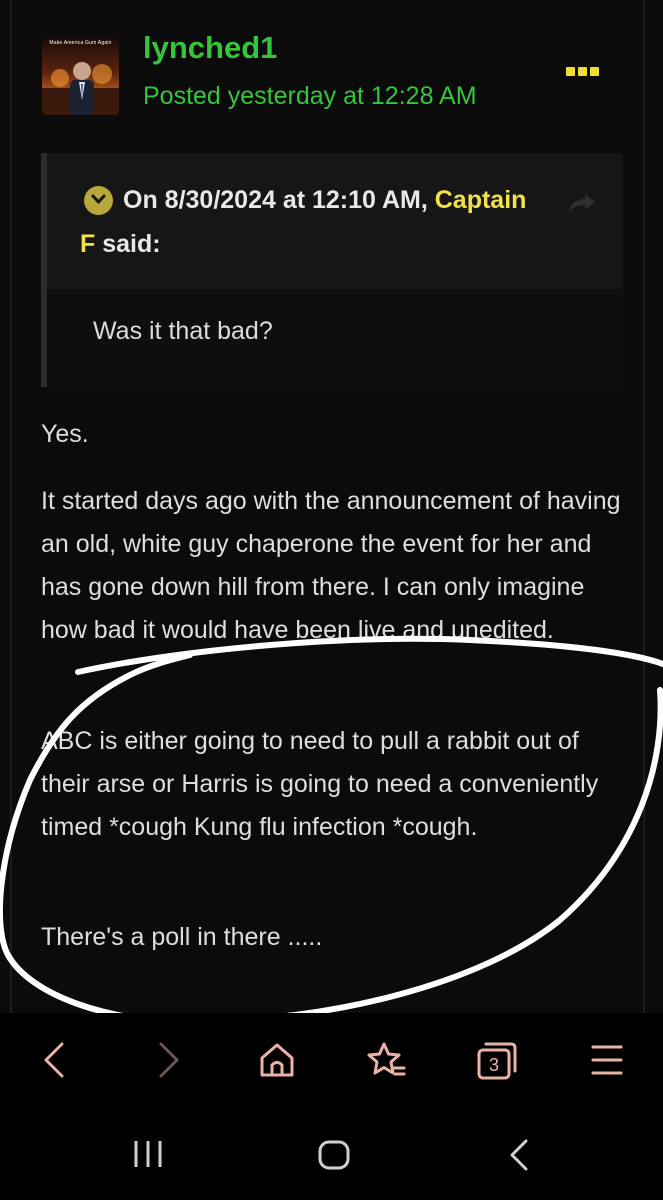 The height and width of the screenshot is (1200, 663). I want to click on home-button-icon, so click(334, 1155).